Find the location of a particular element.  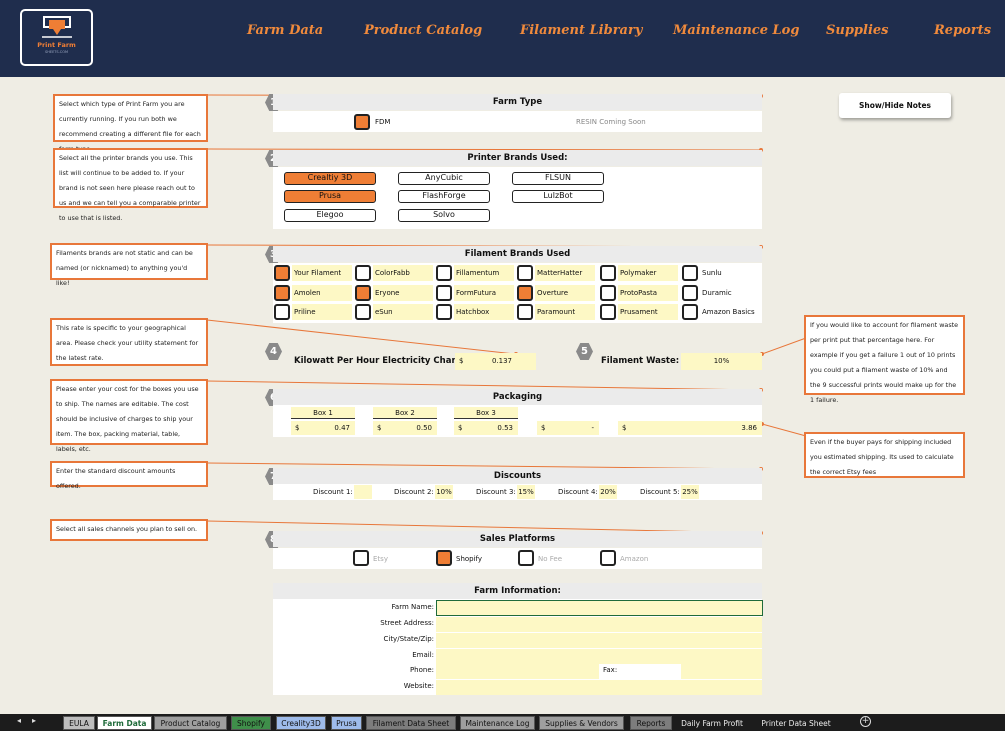

printer-brand-anycubic: AnyCubic is located at coordinates (444, 178).